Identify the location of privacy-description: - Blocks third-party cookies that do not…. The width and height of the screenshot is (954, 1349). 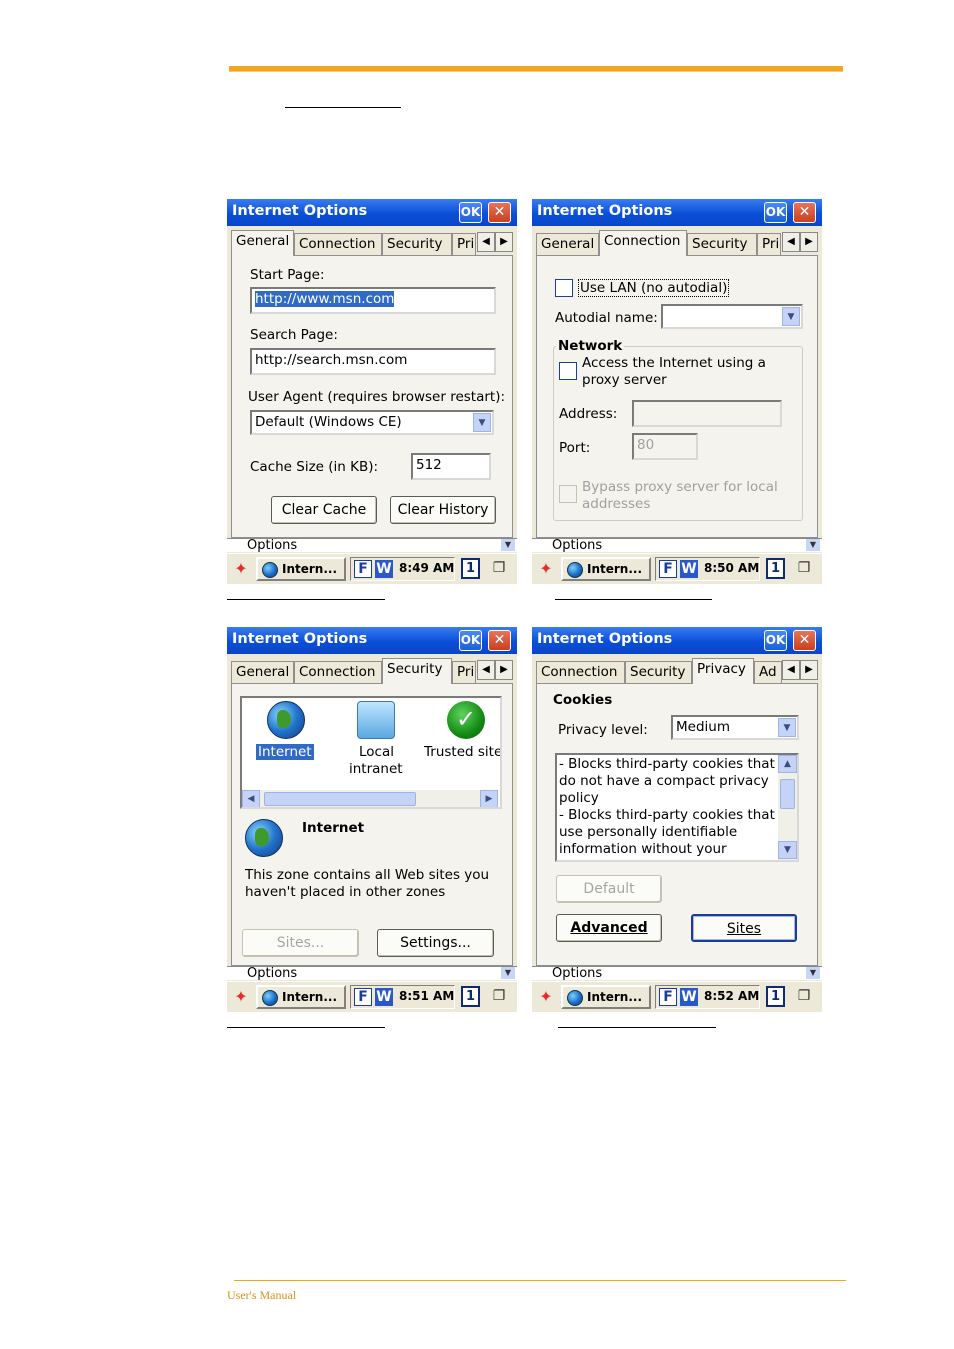
(677, 807).